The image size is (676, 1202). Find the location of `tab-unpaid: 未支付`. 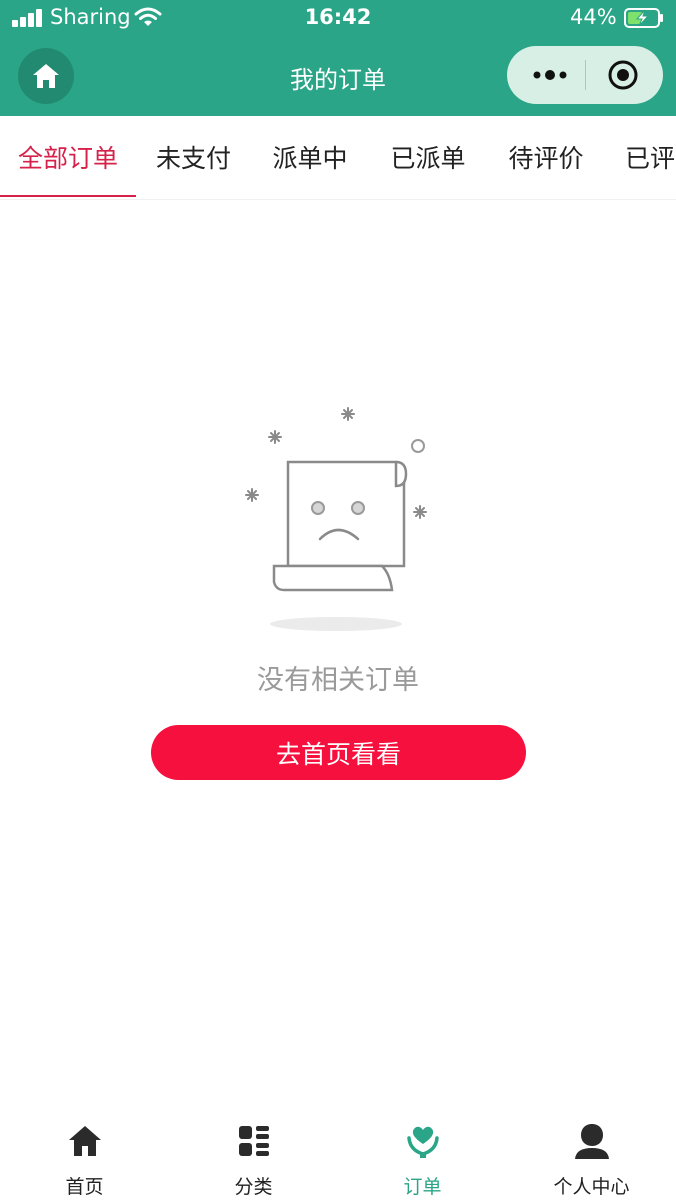

tab-unpaid: 未支付 is located at coordinates (193, 157).